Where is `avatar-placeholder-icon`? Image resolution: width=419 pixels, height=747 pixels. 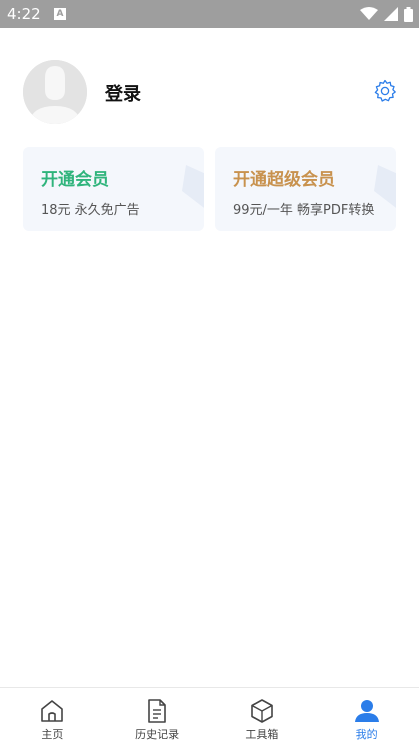
avatar-placeholder-icon is located at coordinates (55, 92).